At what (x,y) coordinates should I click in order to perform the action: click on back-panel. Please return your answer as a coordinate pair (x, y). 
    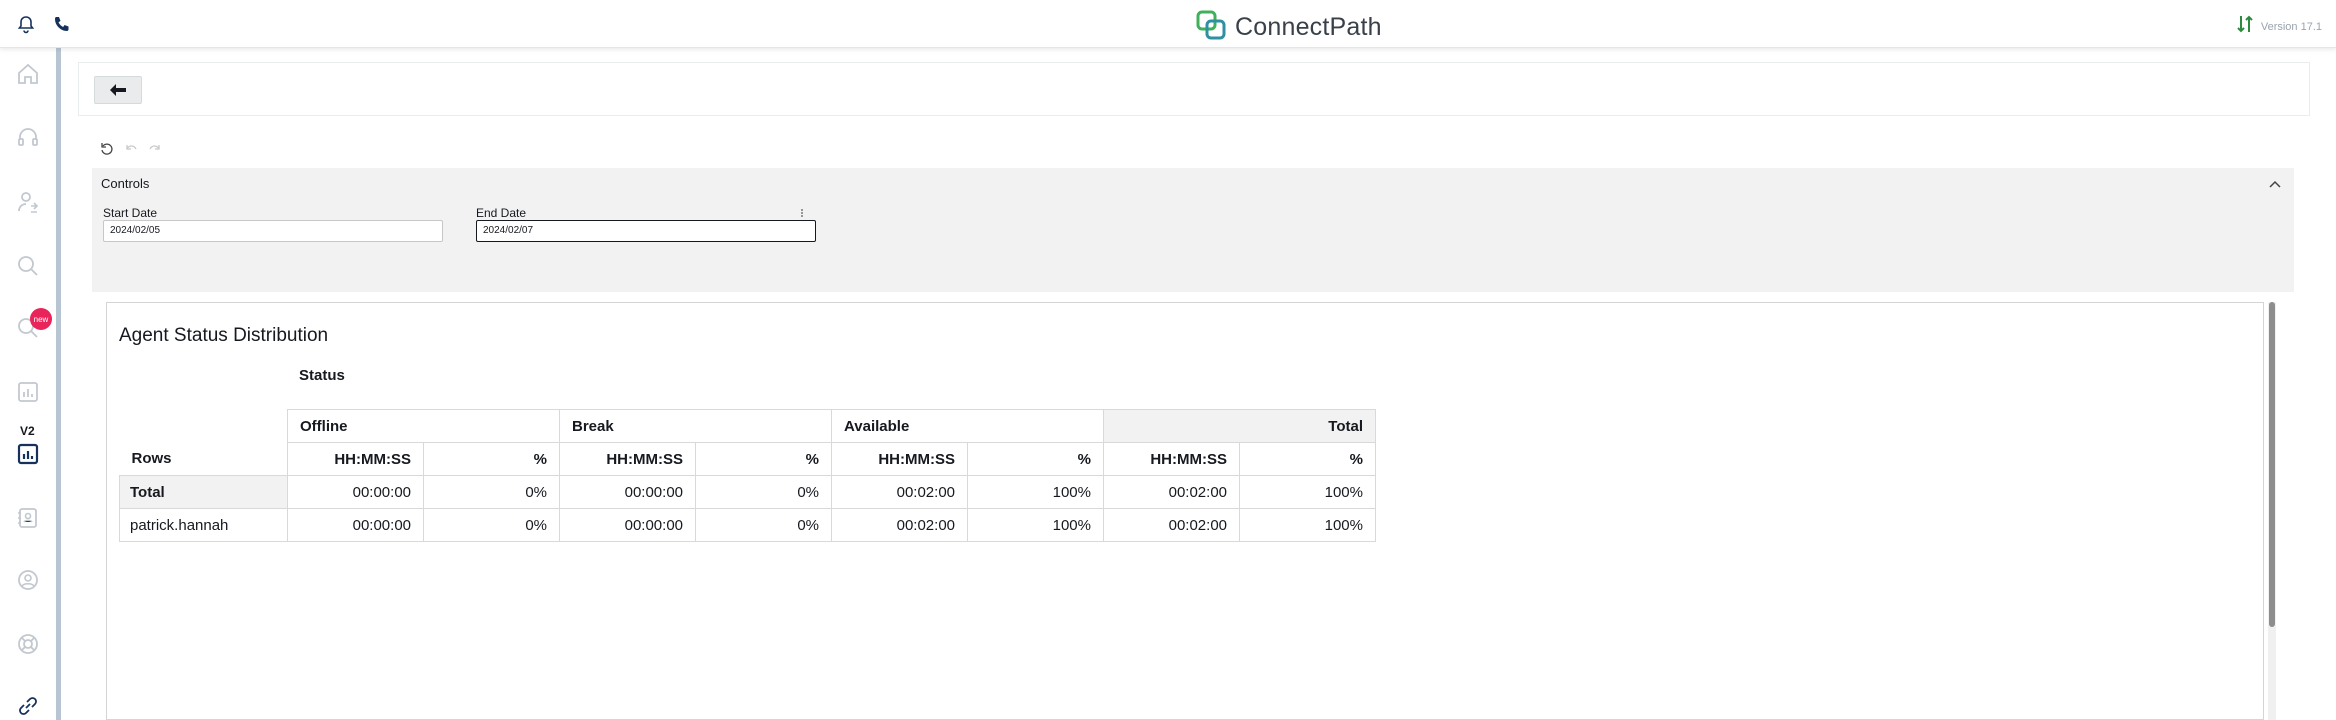
    Looking at the image, I should click on (1194, 89).